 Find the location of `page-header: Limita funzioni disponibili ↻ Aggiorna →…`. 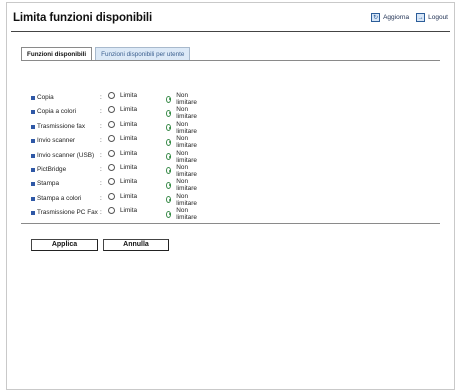

page-header: Limita funzioni disponibili ↻ Aggiorna →… is located at coordinates (230, 18).